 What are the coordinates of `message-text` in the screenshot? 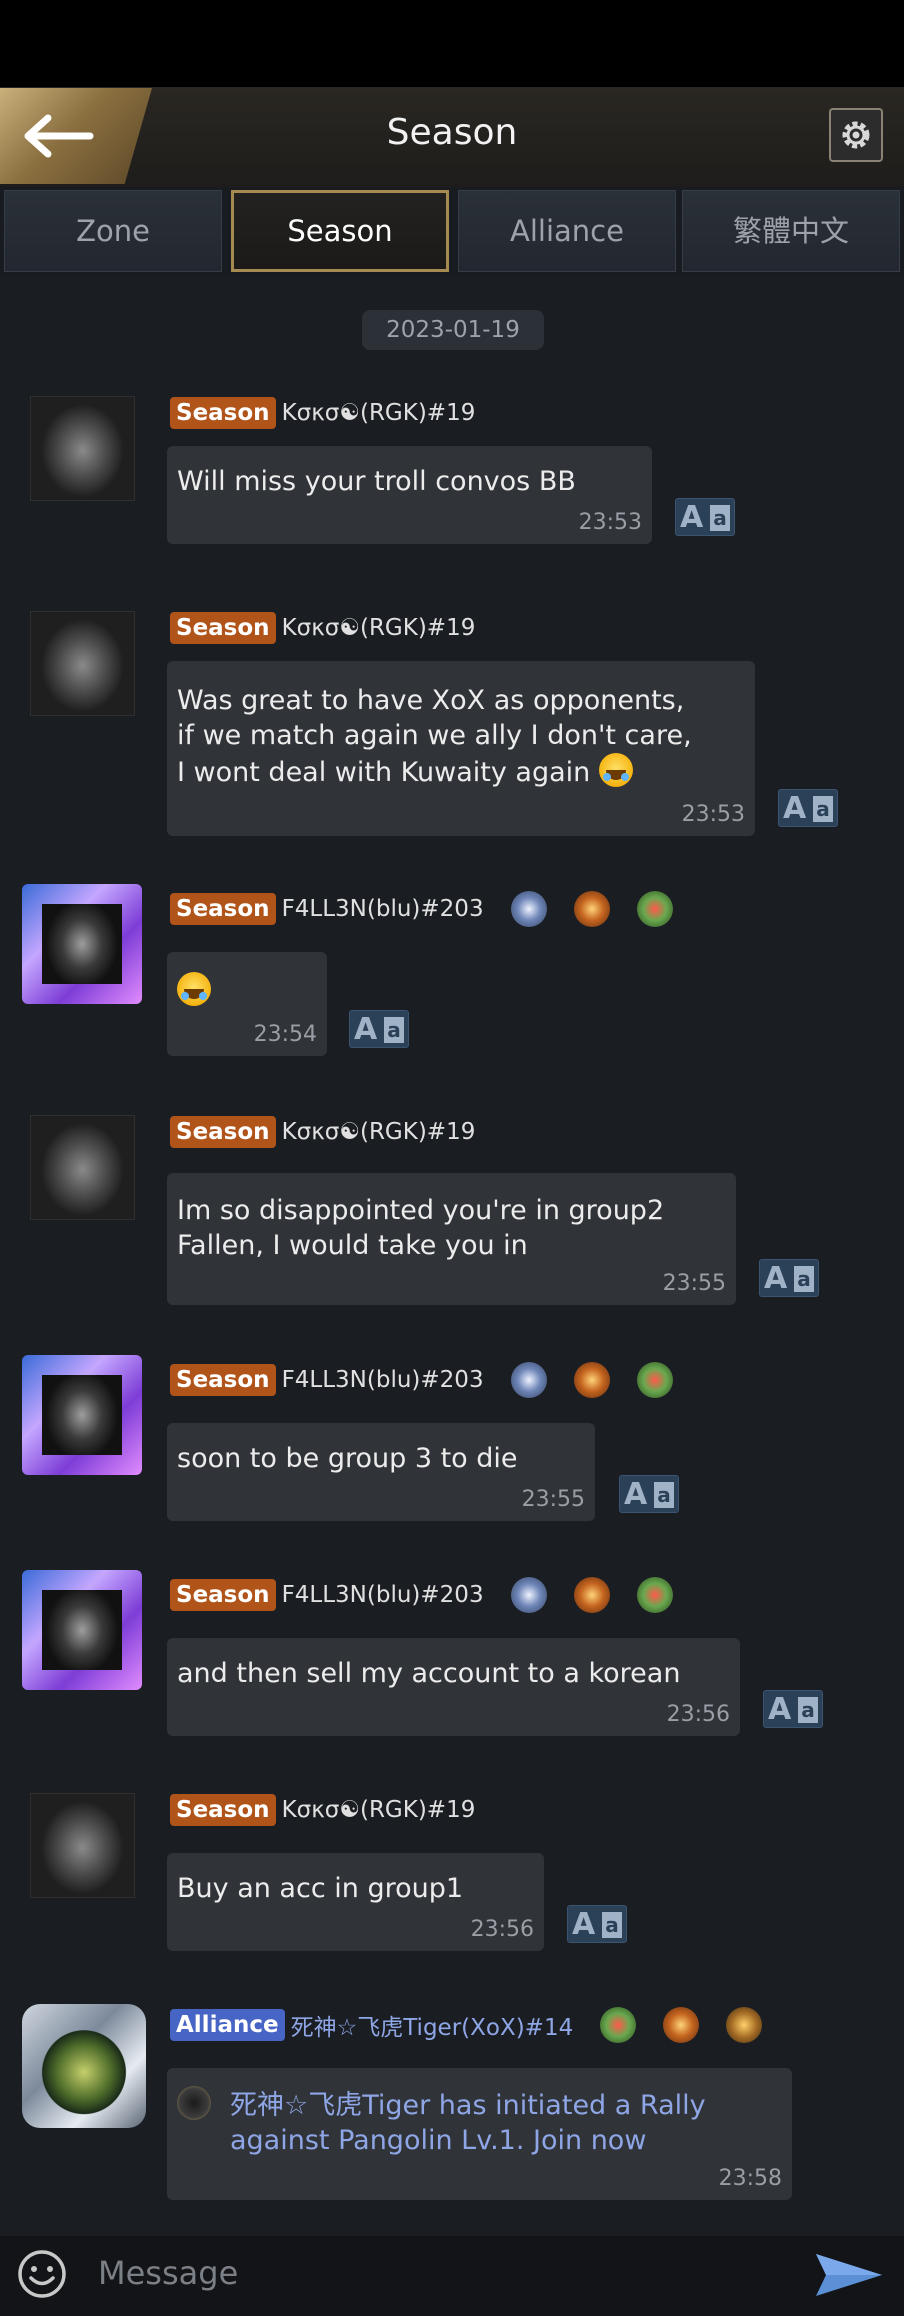 It's located at (194, 990).